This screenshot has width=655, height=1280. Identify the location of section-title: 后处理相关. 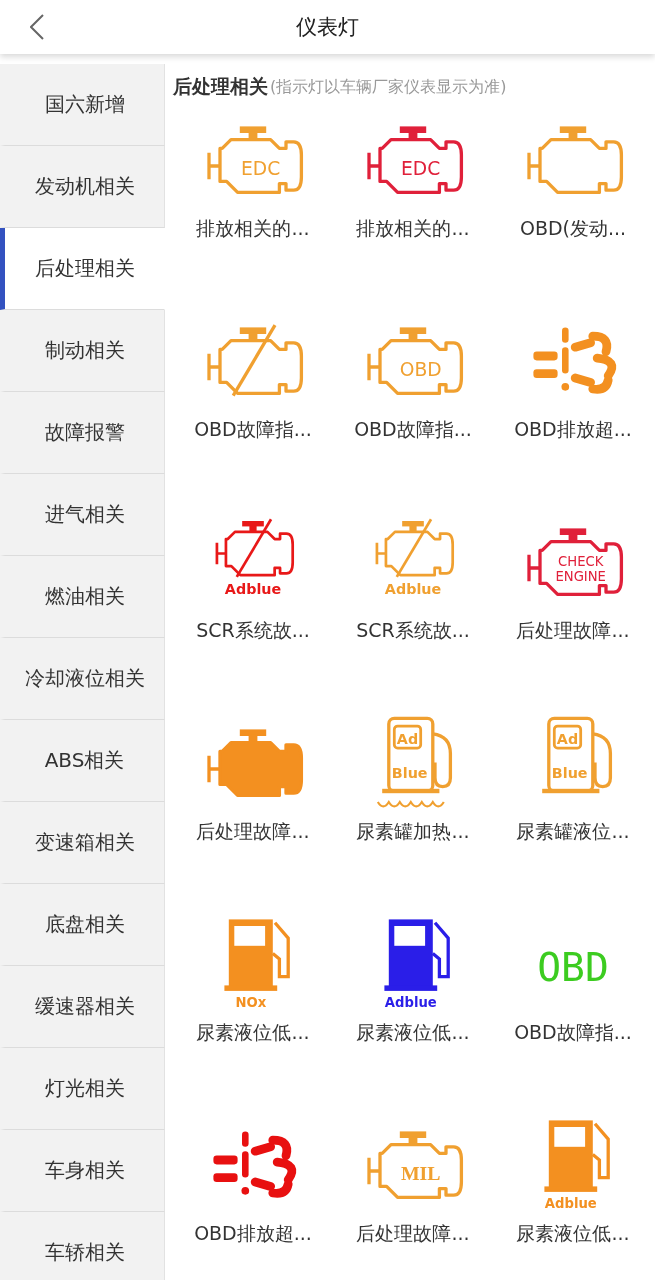
(220, 86).